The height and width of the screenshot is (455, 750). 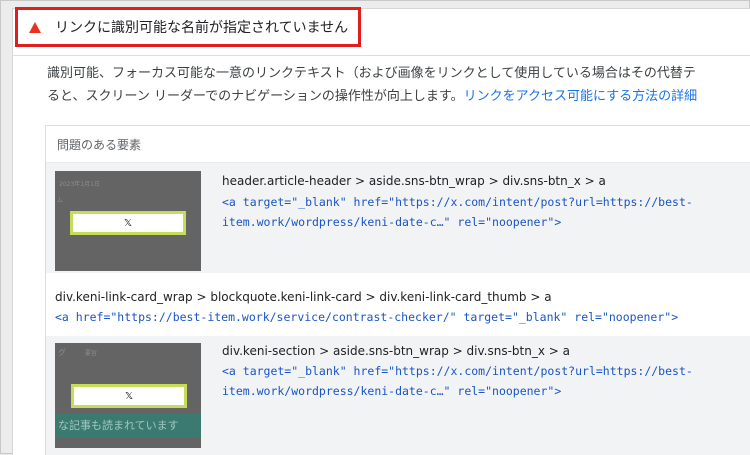 I want to click on audit-title: リンクに識別可能な名前が指定されていません, so click(x=202, y=28).